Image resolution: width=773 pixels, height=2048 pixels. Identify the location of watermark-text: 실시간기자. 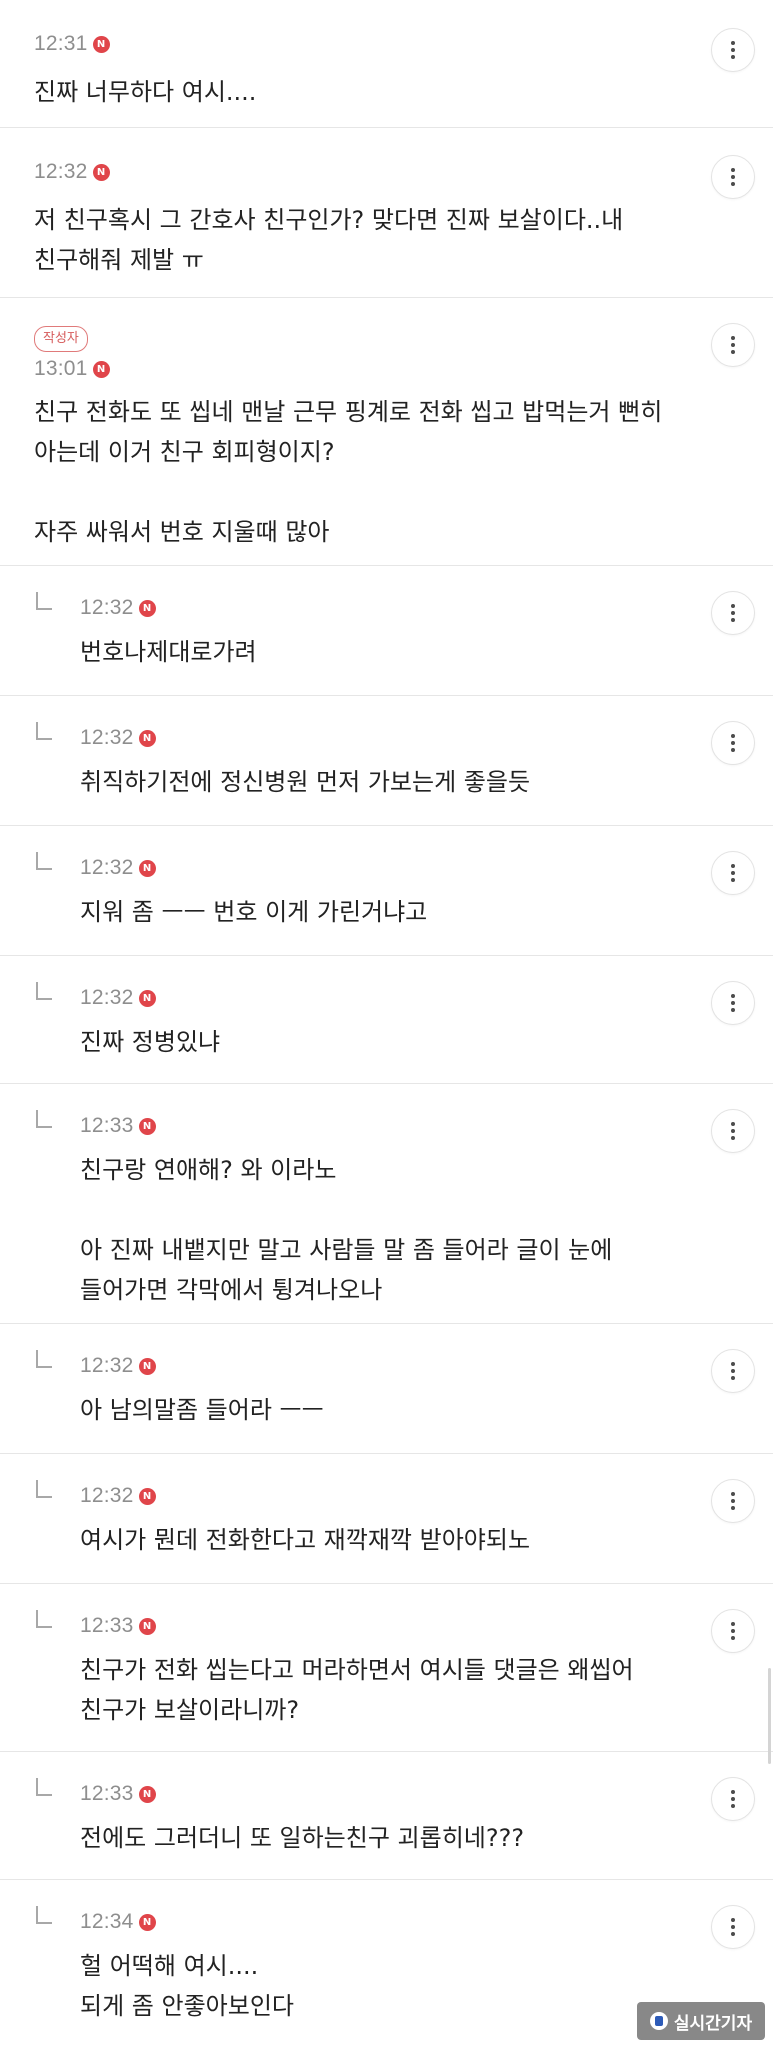
(713, 2023).